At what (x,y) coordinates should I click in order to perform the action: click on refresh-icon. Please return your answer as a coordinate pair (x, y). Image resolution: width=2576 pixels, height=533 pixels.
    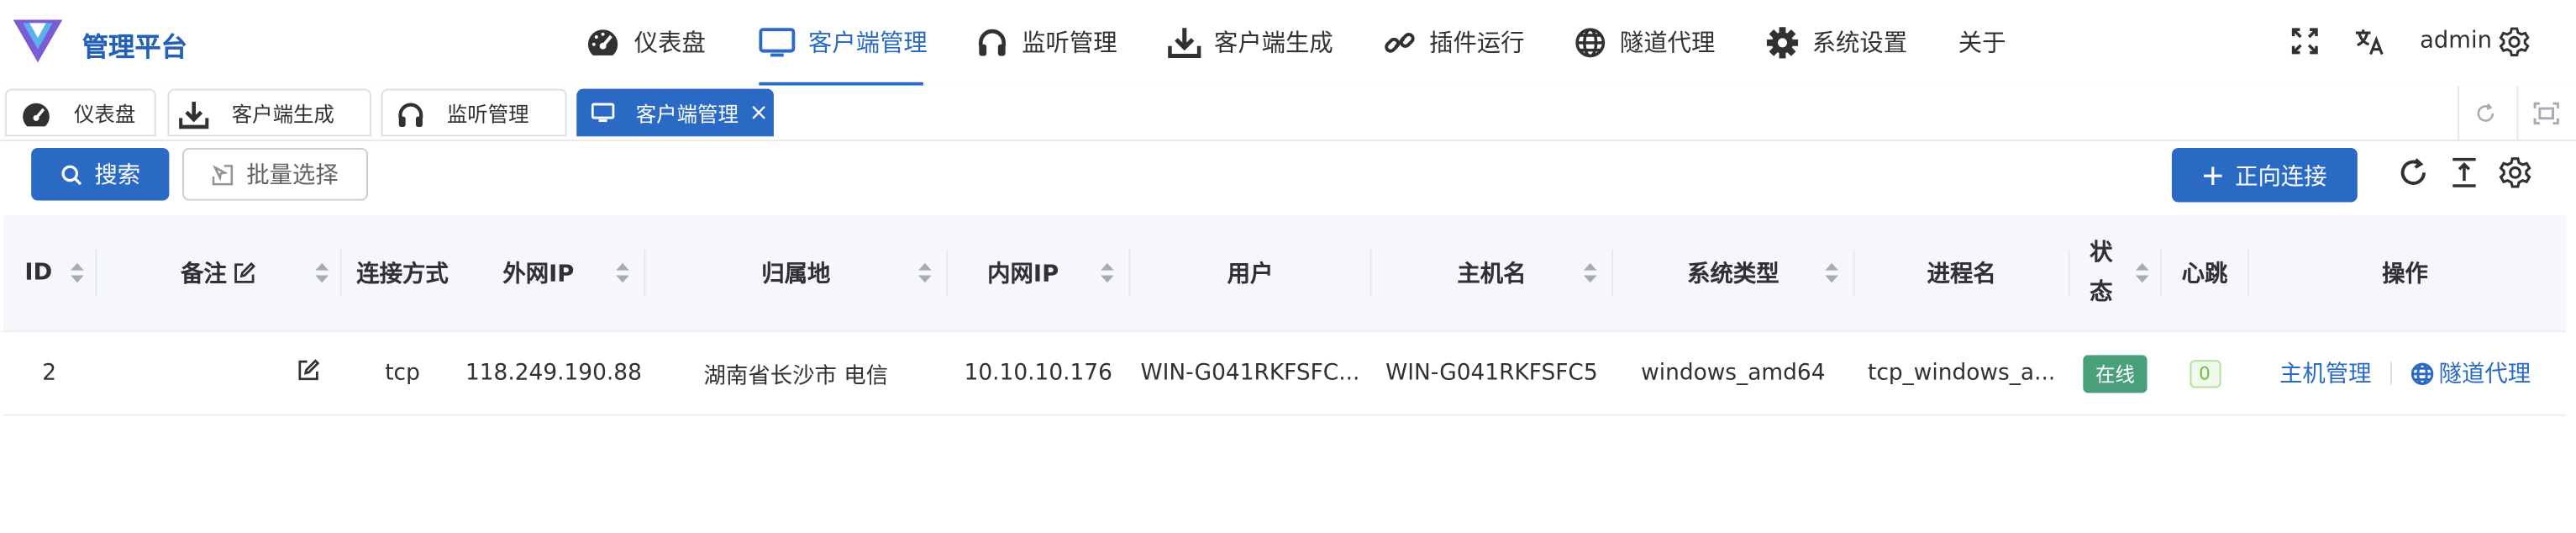
    Looking at the image, I should click on (2413, 172).